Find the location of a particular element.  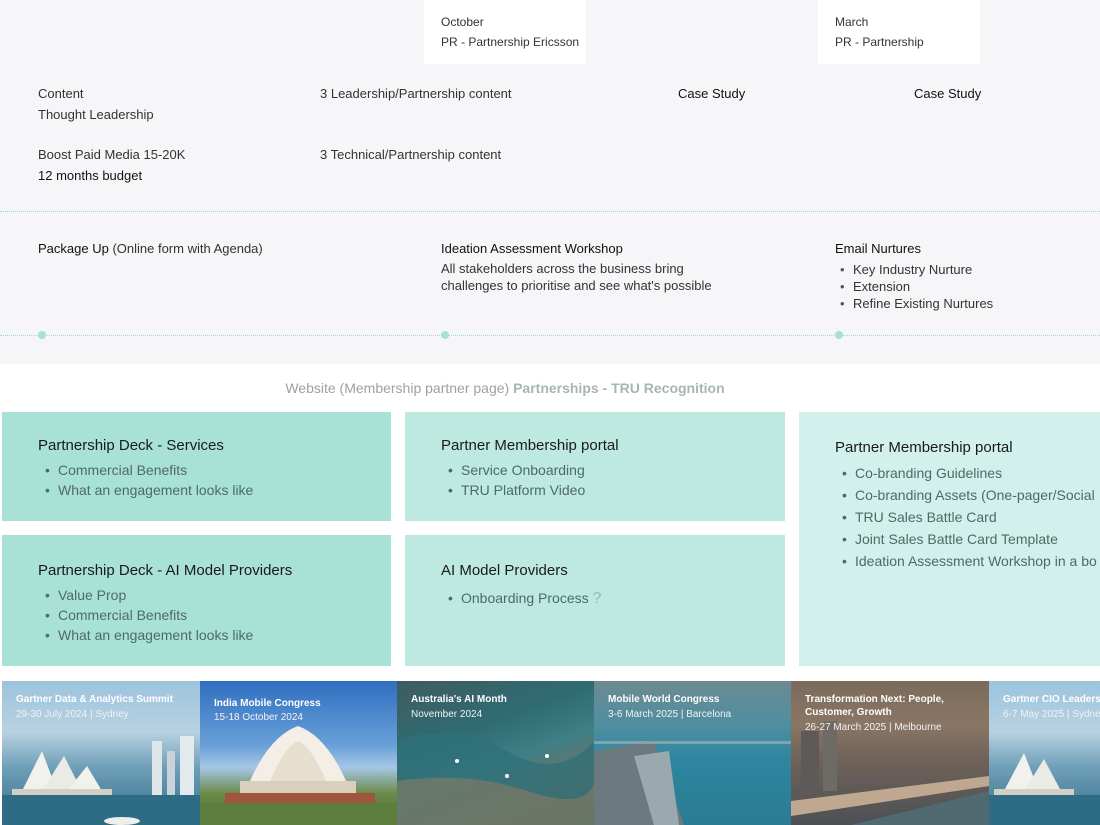

list-item: Extension is located at coordinates (916, 286).